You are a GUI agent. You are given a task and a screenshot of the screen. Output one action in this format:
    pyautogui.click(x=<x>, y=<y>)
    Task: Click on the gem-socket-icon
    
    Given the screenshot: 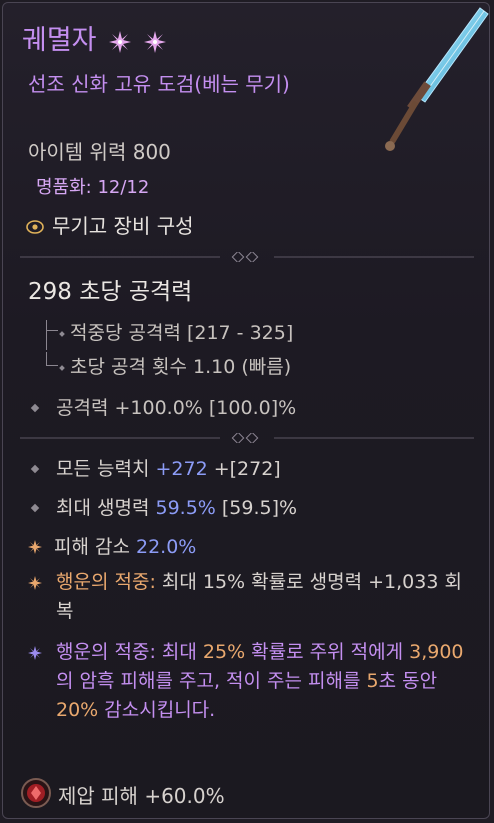 What is the action you would take?
    pyautogui.click(x=36, y=793)
    